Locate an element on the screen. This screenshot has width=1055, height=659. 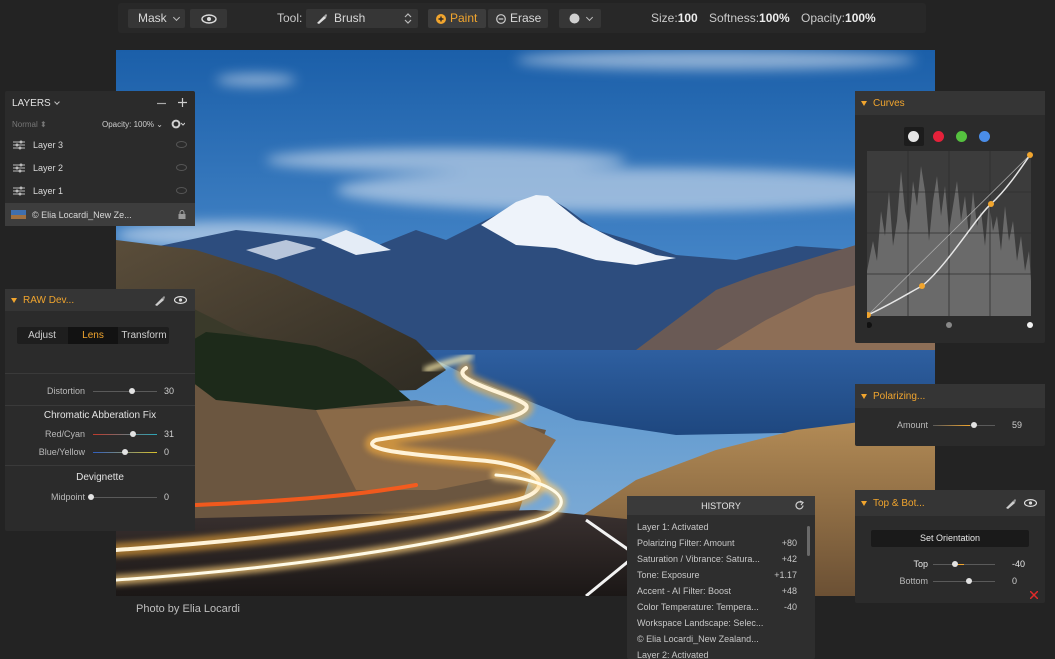
tab-lens: Lens is located at coordinates (93, 335).